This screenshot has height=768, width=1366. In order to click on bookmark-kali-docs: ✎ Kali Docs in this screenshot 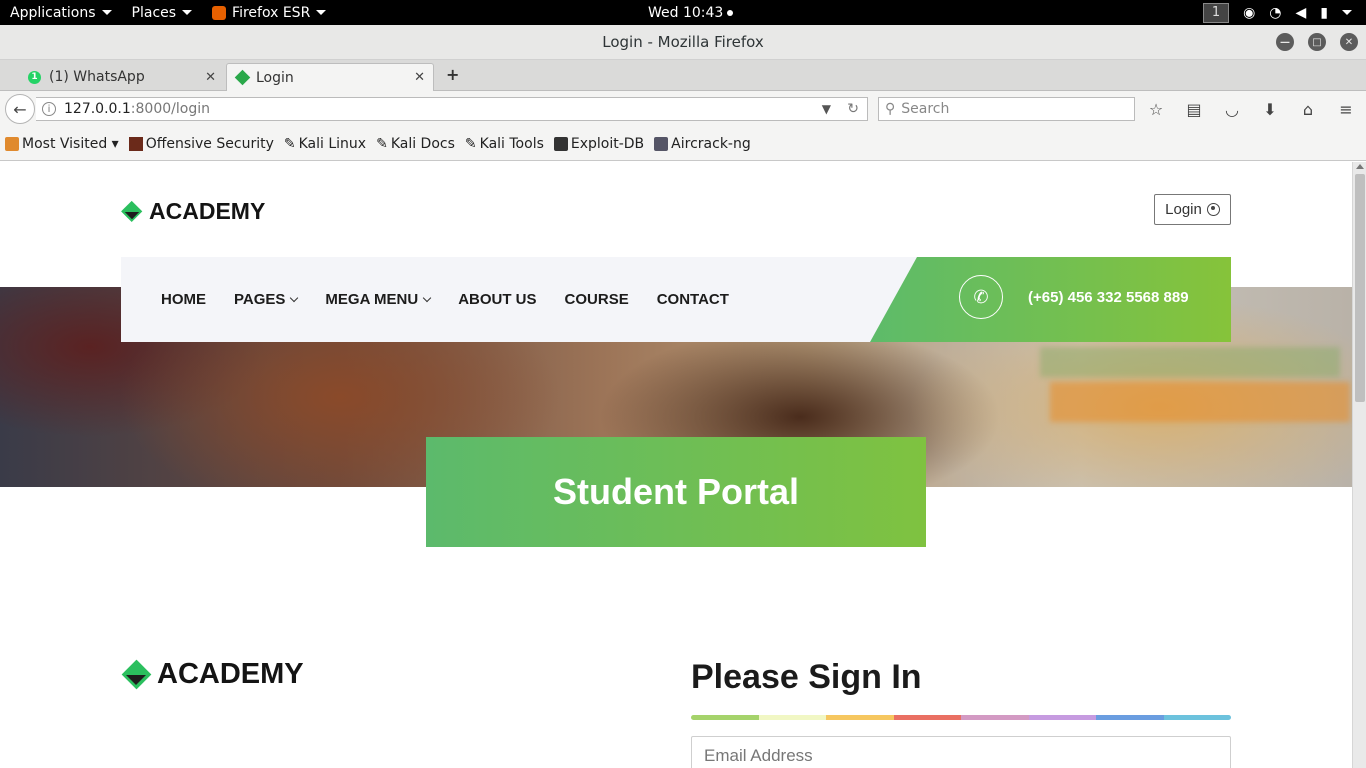, I will do `click(415, 144)`.